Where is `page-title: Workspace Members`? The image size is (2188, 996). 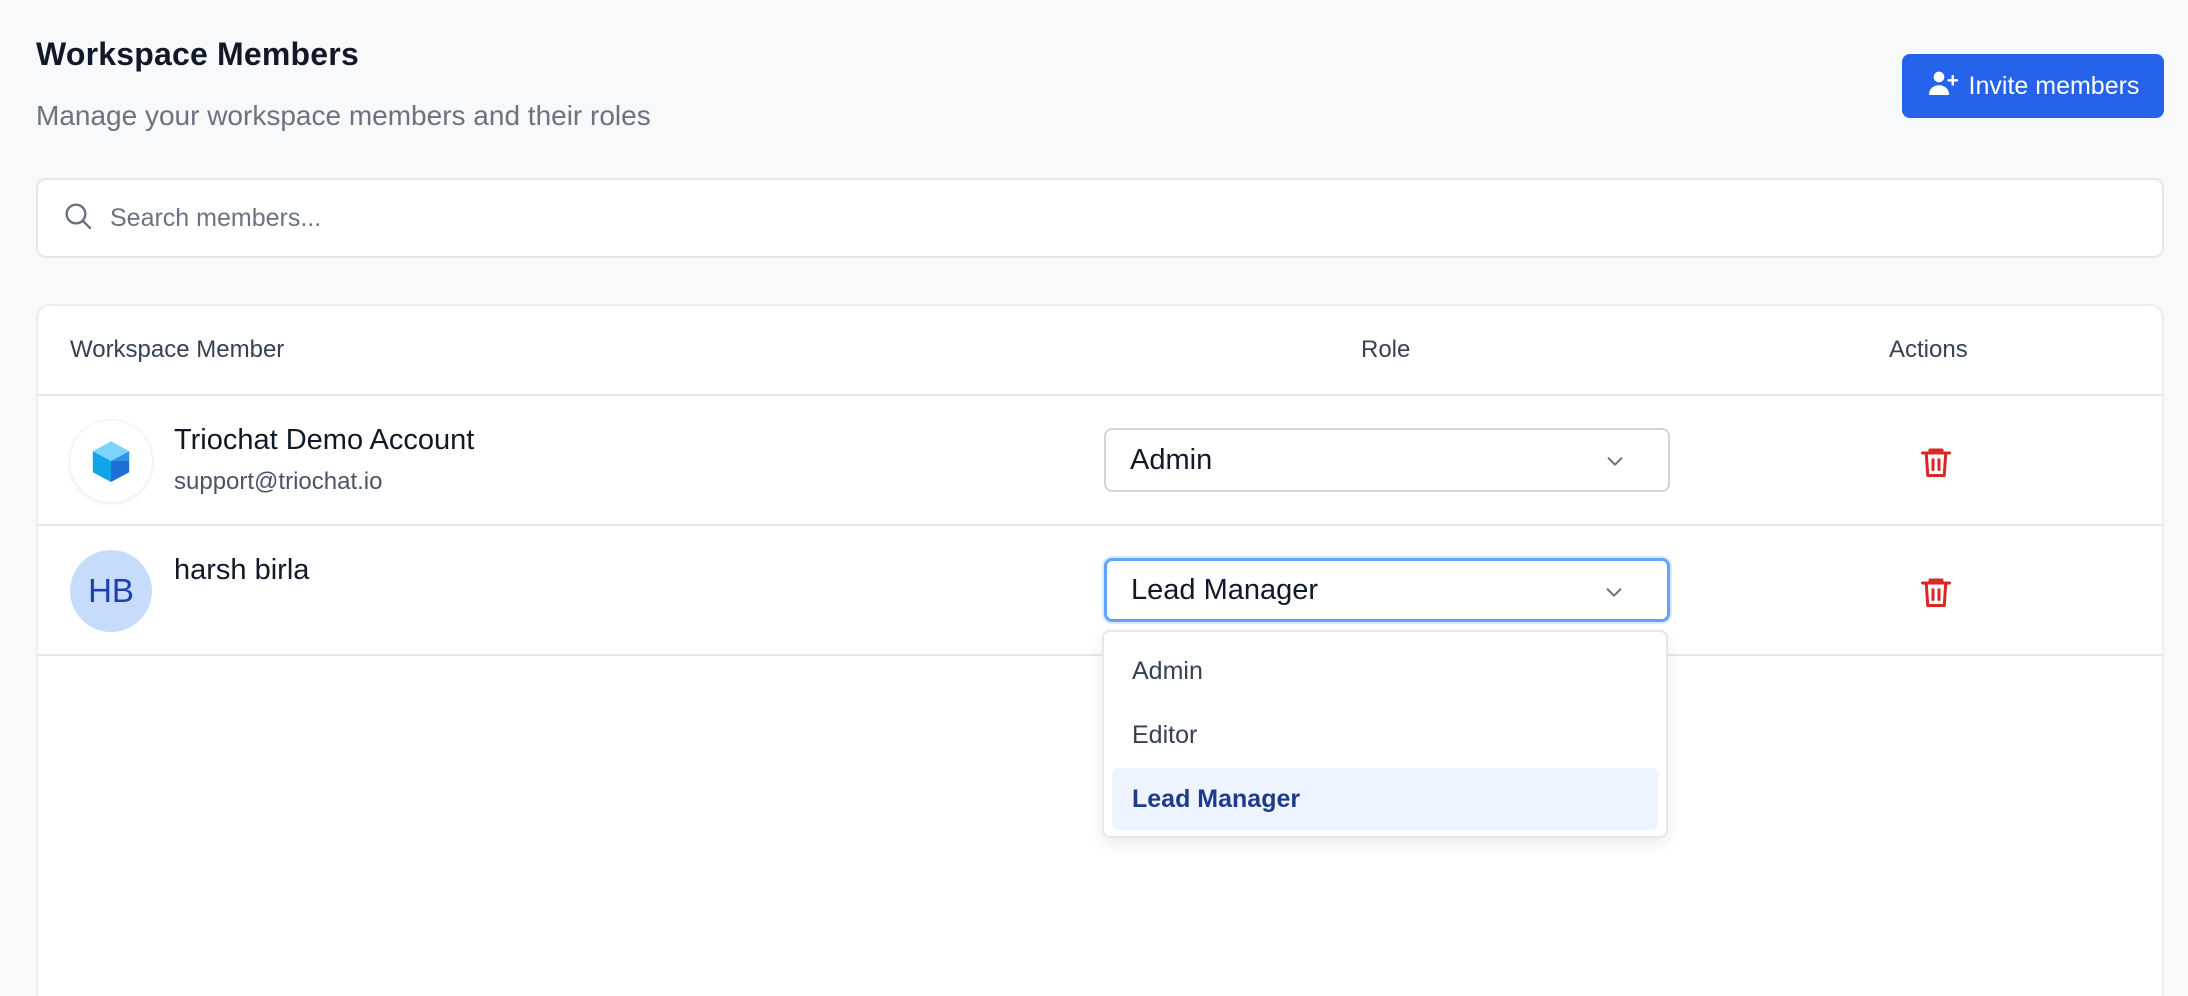 page-title: Workspace Members is located at coordinates (197, 54).